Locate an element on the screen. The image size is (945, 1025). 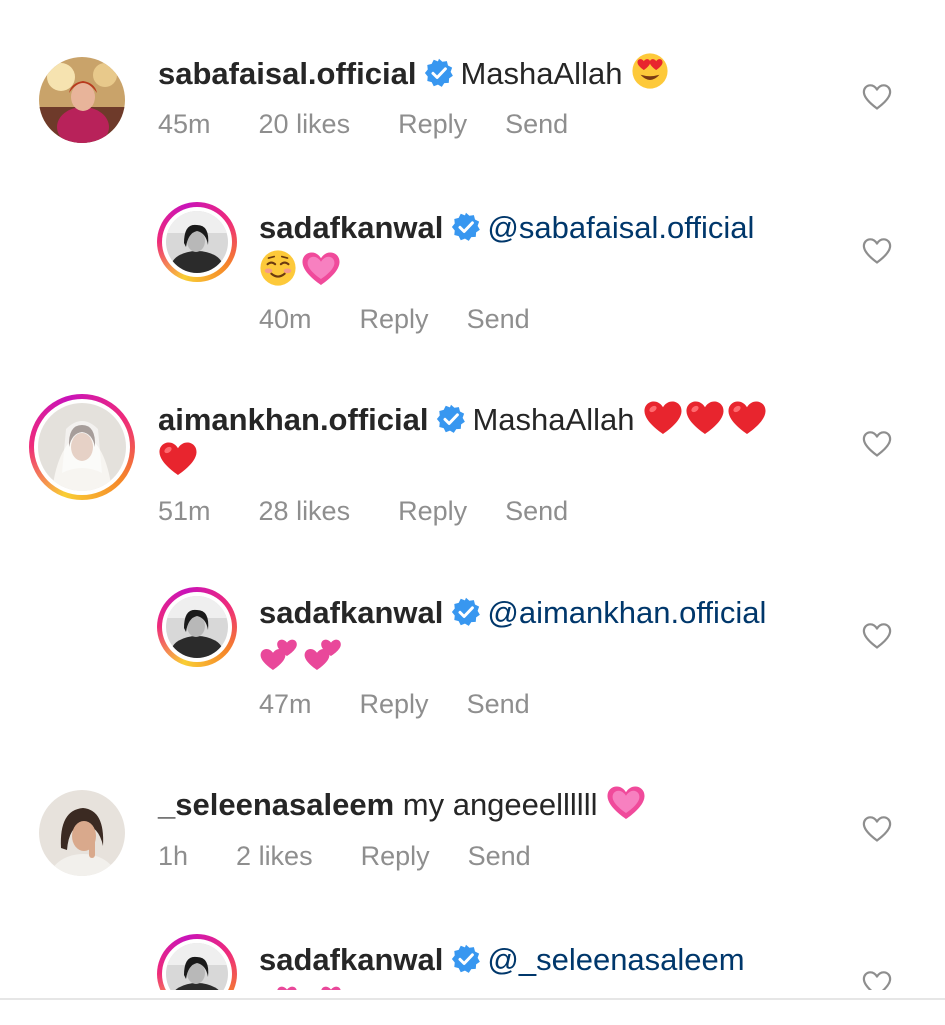
comment-username: sabafaisal.official is located at coordinates (287, 73).